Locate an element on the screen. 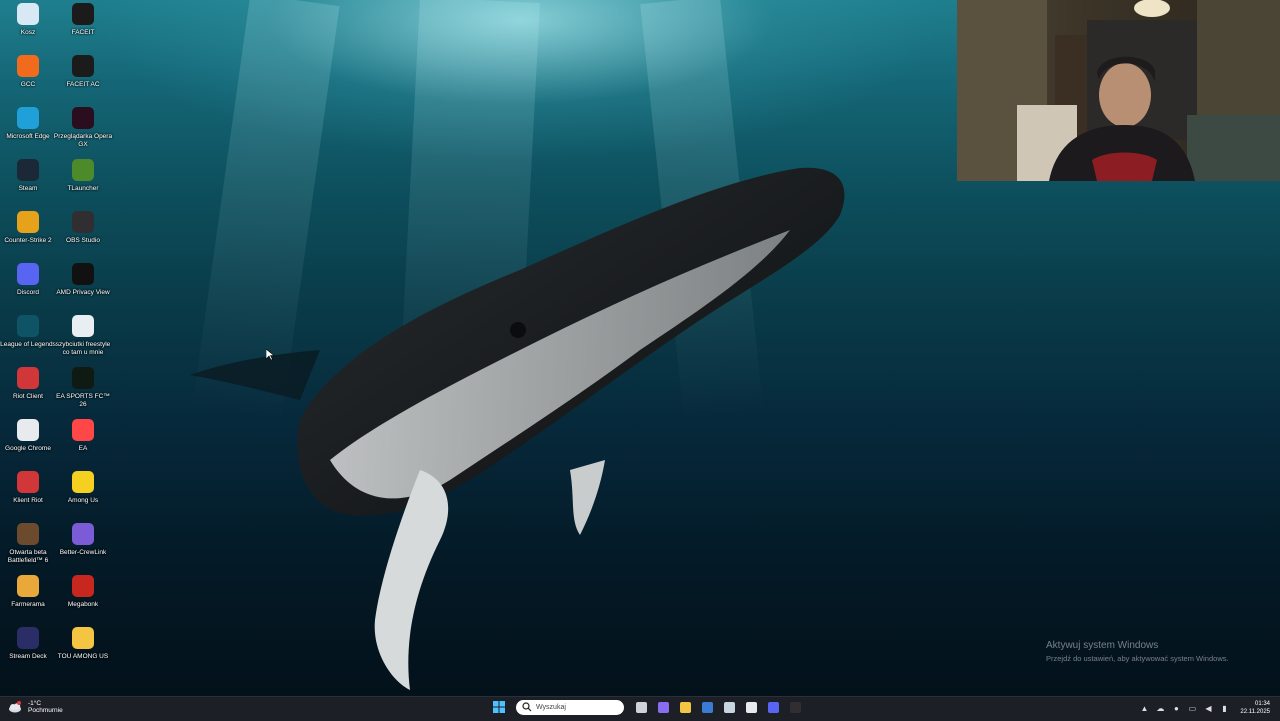  desktop-shortcut-faceit-ac: FACEIT AC is located at coordinates (83, 78).